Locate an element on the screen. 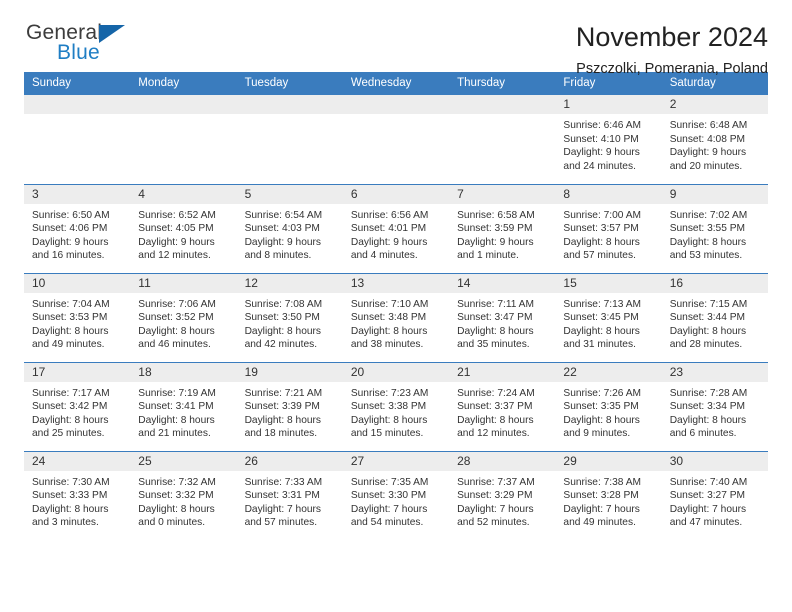 This screenshot has width=792, height=612. day-info-sunset: Sunset: 3:53 PM is located at coordinates (70, 318).